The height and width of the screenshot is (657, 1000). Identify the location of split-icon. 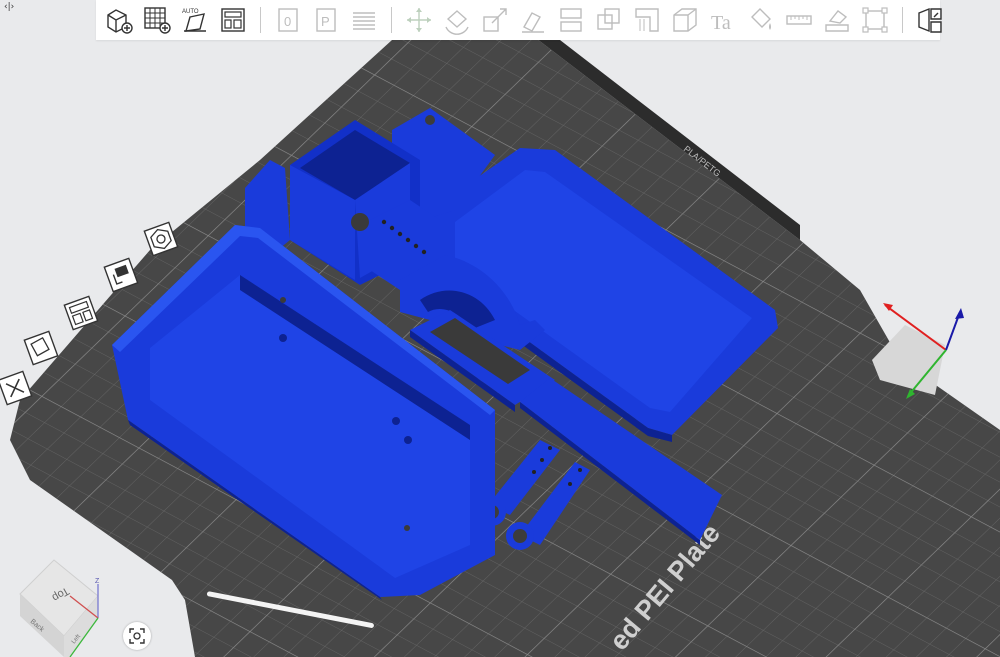
(608, 19).